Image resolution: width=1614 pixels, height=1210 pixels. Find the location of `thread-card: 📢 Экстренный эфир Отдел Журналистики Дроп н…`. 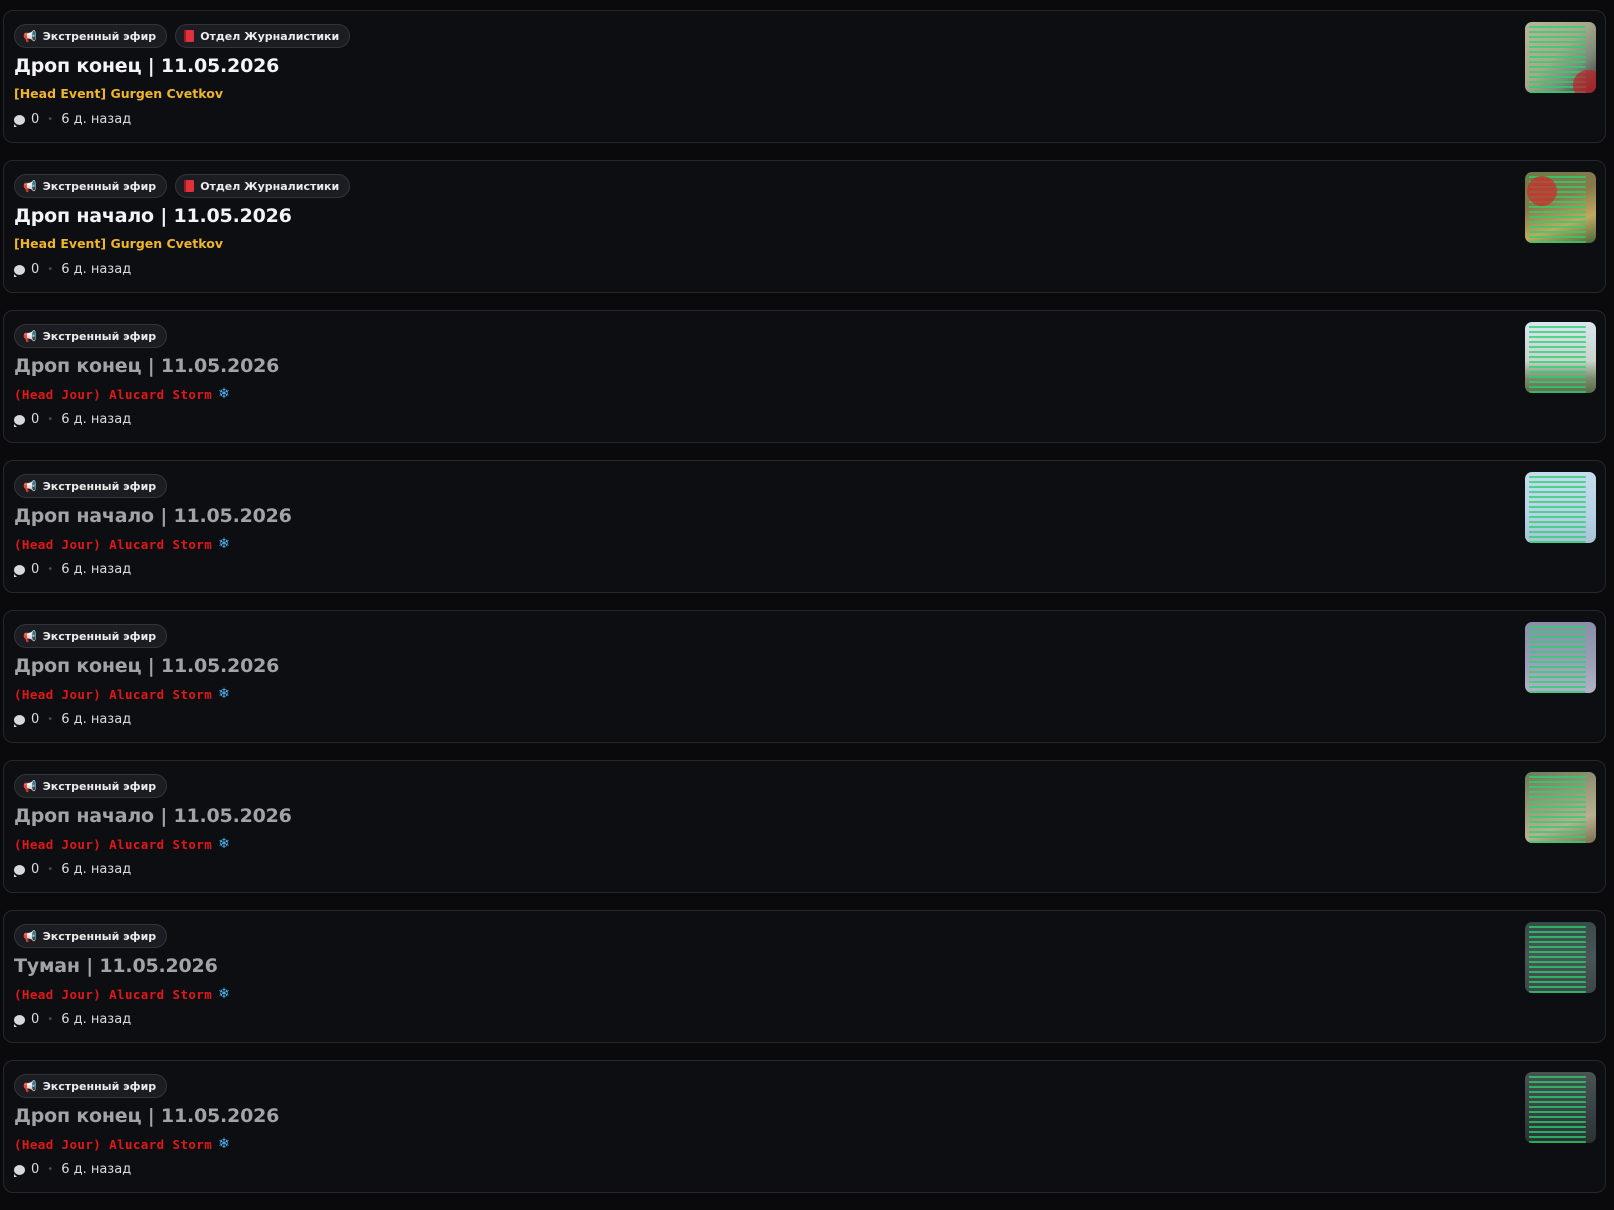

thread-card: 📢 Экстренный эфир Отдел Журналистики Дроп н… is located at coordinates (804, 226).